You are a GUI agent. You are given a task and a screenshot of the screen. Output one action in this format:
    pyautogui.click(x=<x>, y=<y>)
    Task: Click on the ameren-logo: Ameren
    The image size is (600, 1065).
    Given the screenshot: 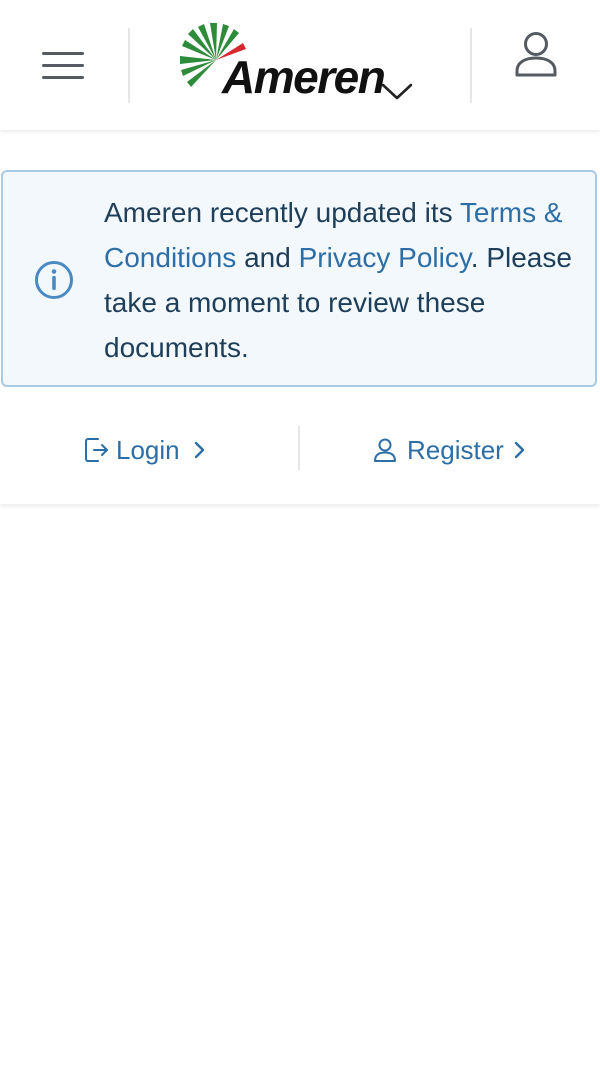 What is the action you would take?
    pyautogui.click(x=281, y=62)
    